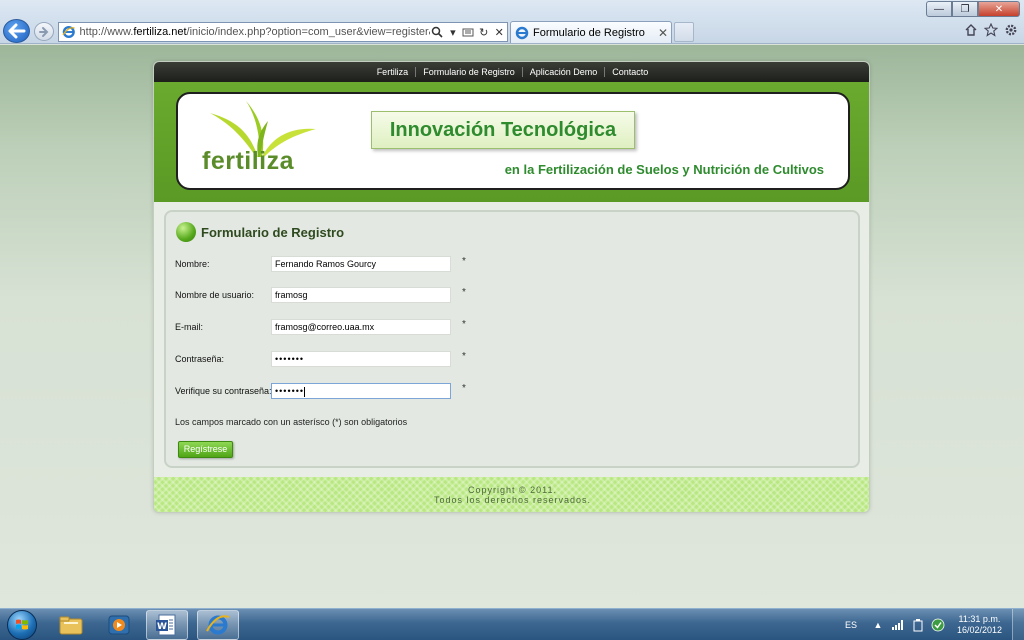 Image resolution: width=1024 pixels, height=640 pixels. I want to click on usuario-label: Nombre de usuario:, so click(215, 295).